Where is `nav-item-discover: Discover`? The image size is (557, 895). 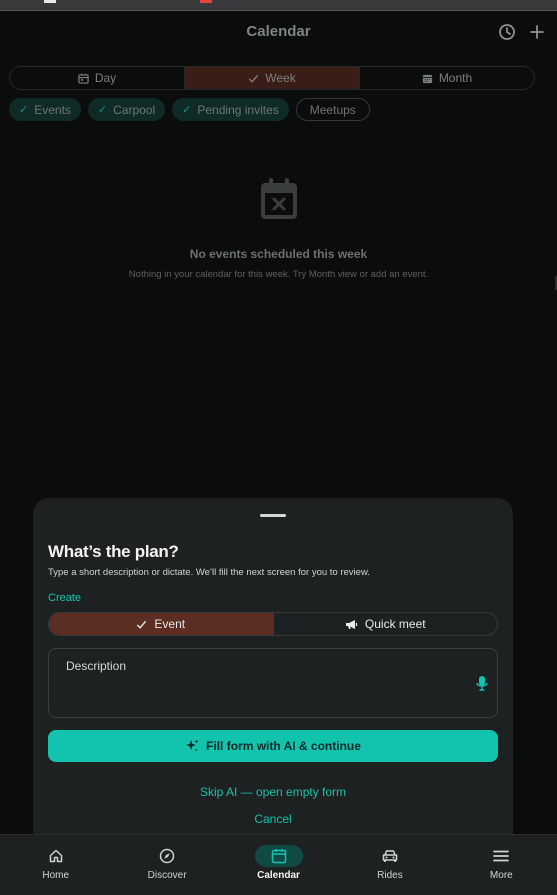 nav-item-discover: Discover is located at coordinates (166, 865).